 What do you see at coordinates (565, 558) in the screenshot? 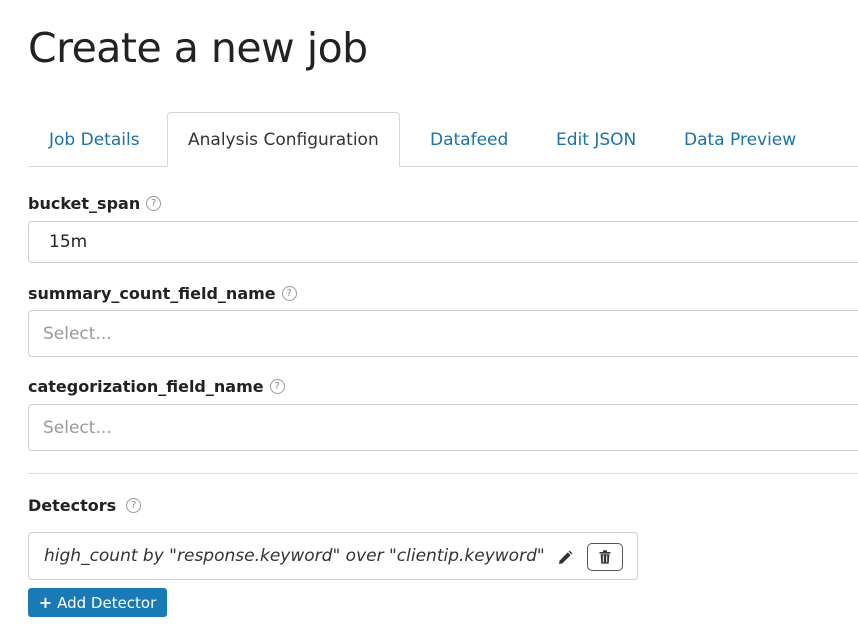
I see `pencil-icon` at bounding box center [565, 558].